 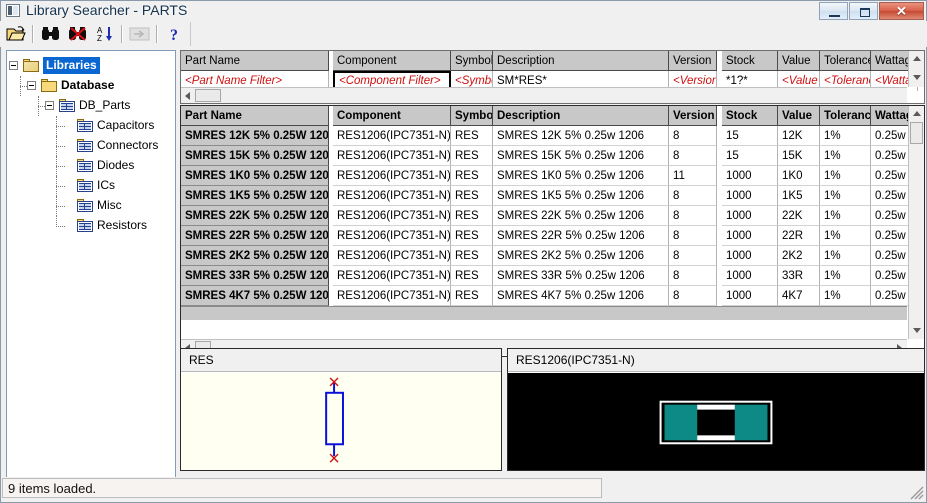 What do you see at coordinates (255, 276) in the screenshot?
I see `cell-part_name: SMRES 33R 5% 0.25W 1206` at bounding box center [255, 276].